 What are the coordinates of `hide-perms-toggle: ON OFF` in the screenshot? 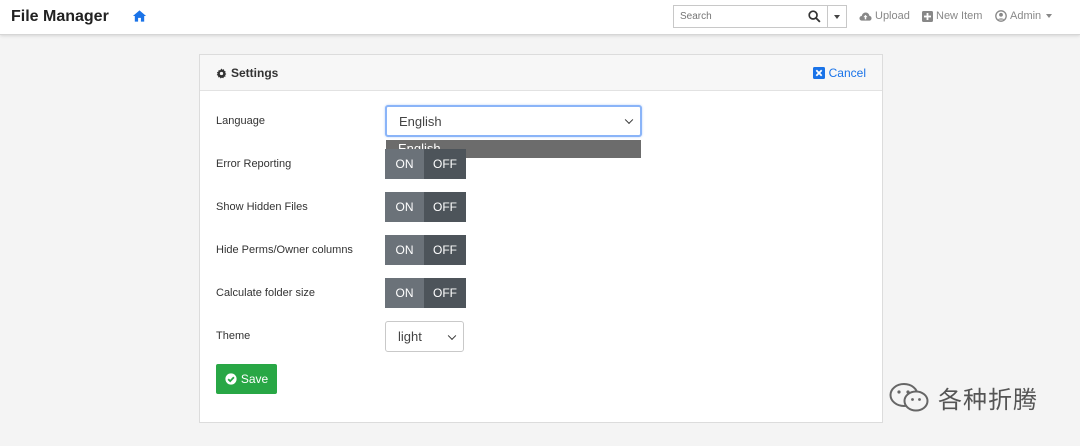 It's located at (425, 250).